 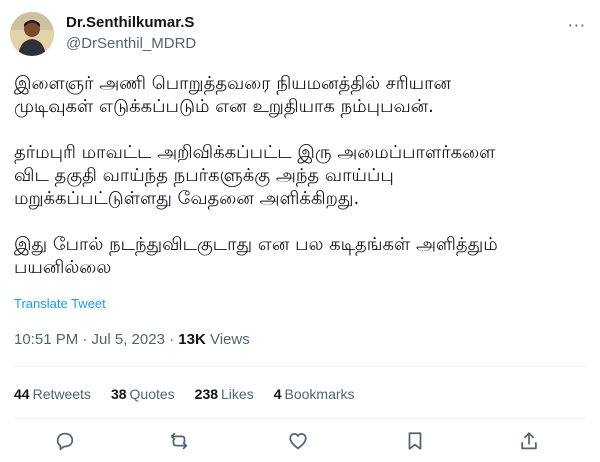 What do you see at coordinates (67, 443) in the screenshot?
I see `reply-icon` at bounding box center [67, 443].